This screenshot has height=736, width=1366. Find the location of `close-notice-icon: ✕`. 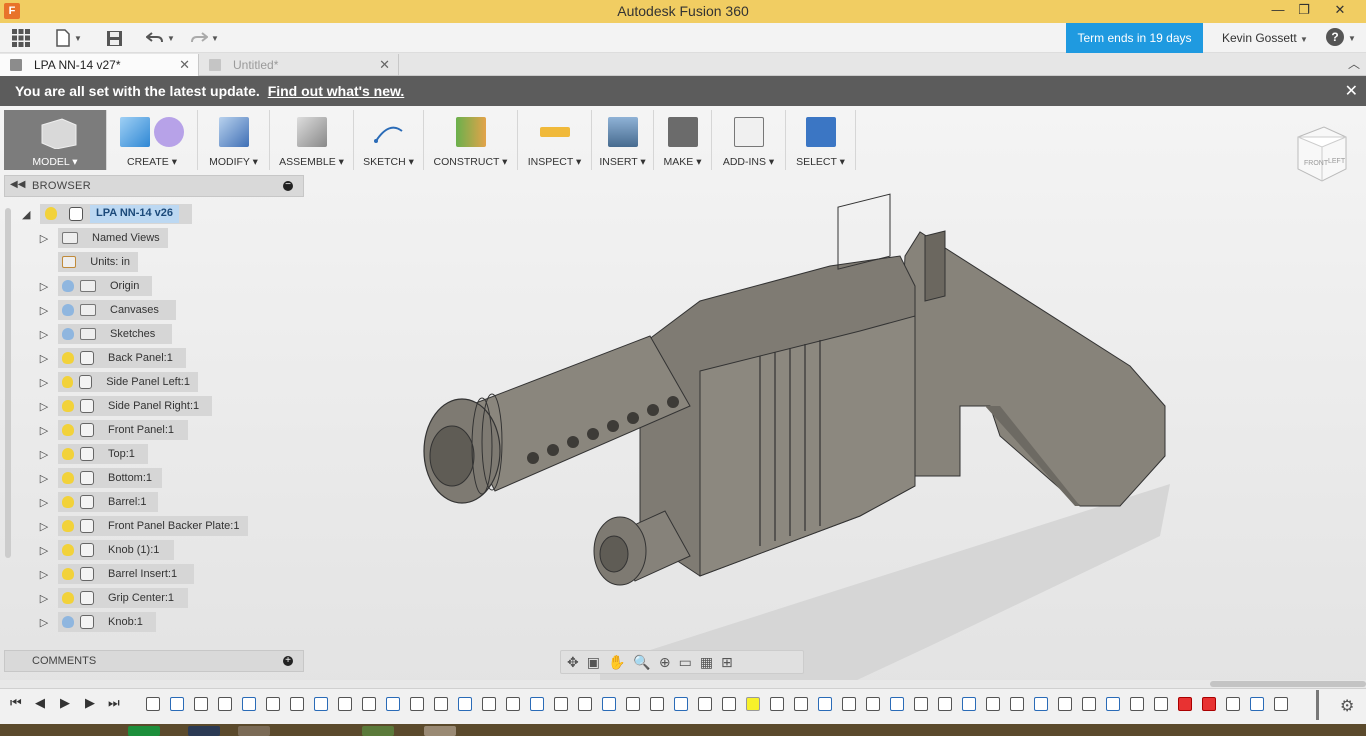

close-notice-icon: ✕ is located at coordinates (1351, 91).